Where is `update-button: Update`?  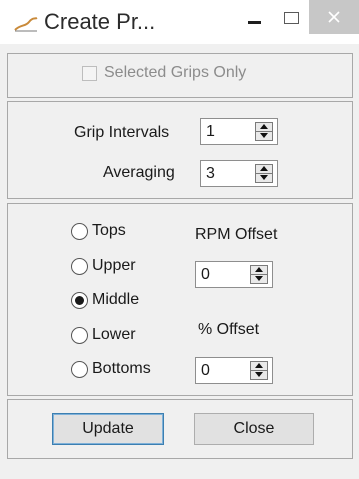
update-button: Update is located at coordinates (108, 429).